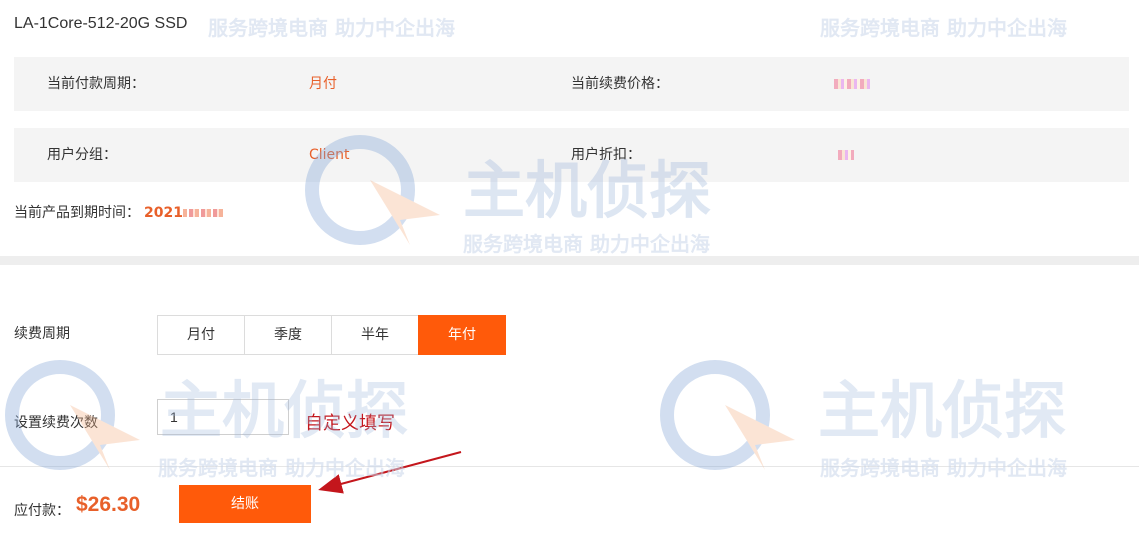  I want to click on checkout-button: 结账, so click(245, 504).